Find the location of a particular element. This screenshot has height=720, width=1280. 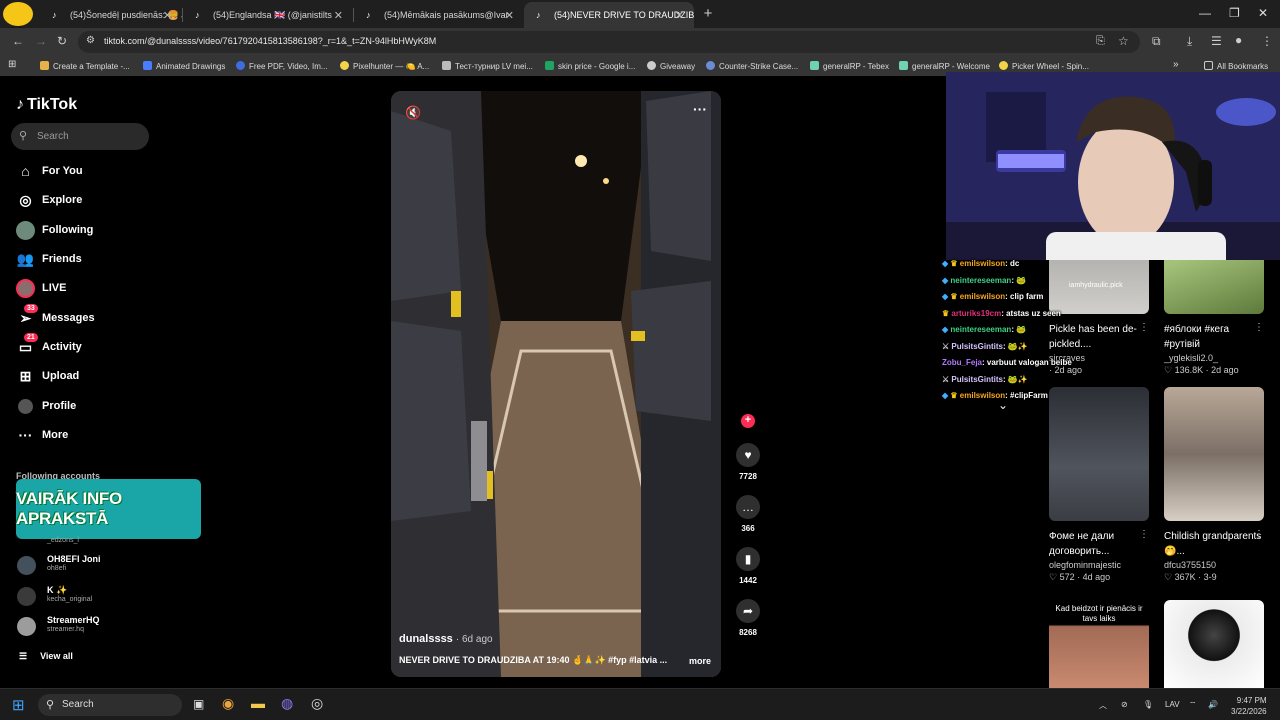

tray-chevron-icon: ︿ is located at coordinates (1103, 705).